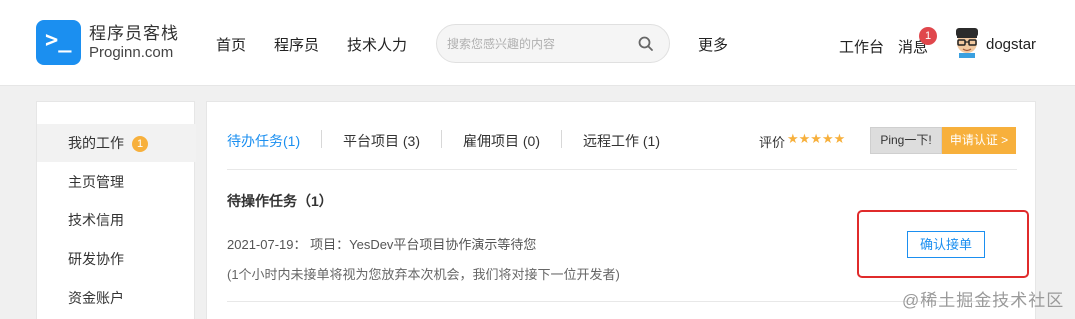  Describe the element at coordinates (231, 44) in the screenshot. I see `nav-home: 首页` at that location.